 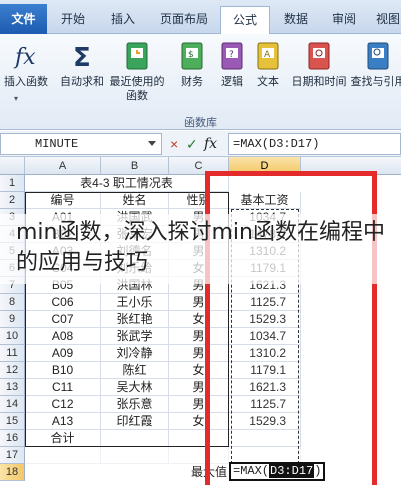 I want to click on cell-name: 陈红, so click(x=135, y=370).